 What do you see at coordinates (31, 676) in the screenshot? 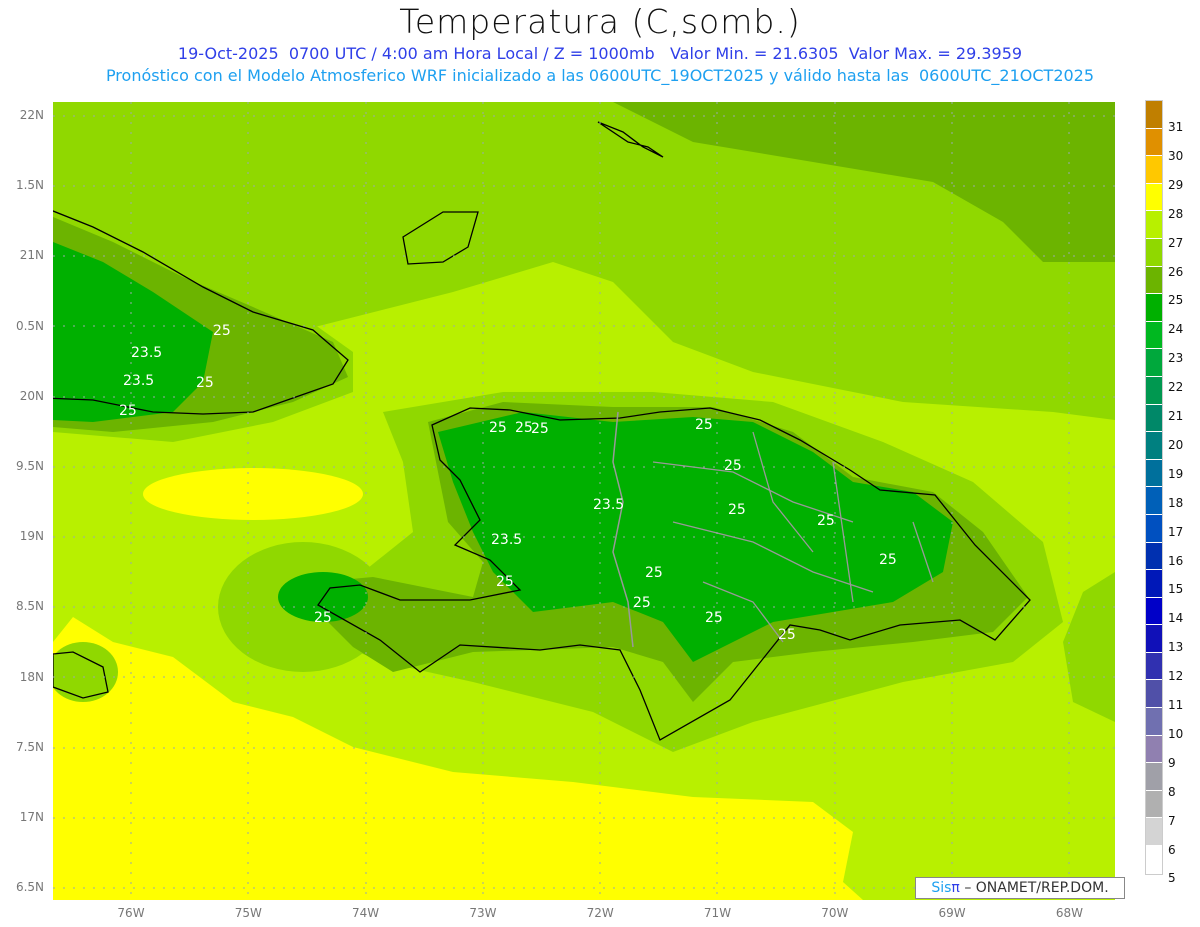
I see `lat-label: 18N` at bounding box center [31, 676].